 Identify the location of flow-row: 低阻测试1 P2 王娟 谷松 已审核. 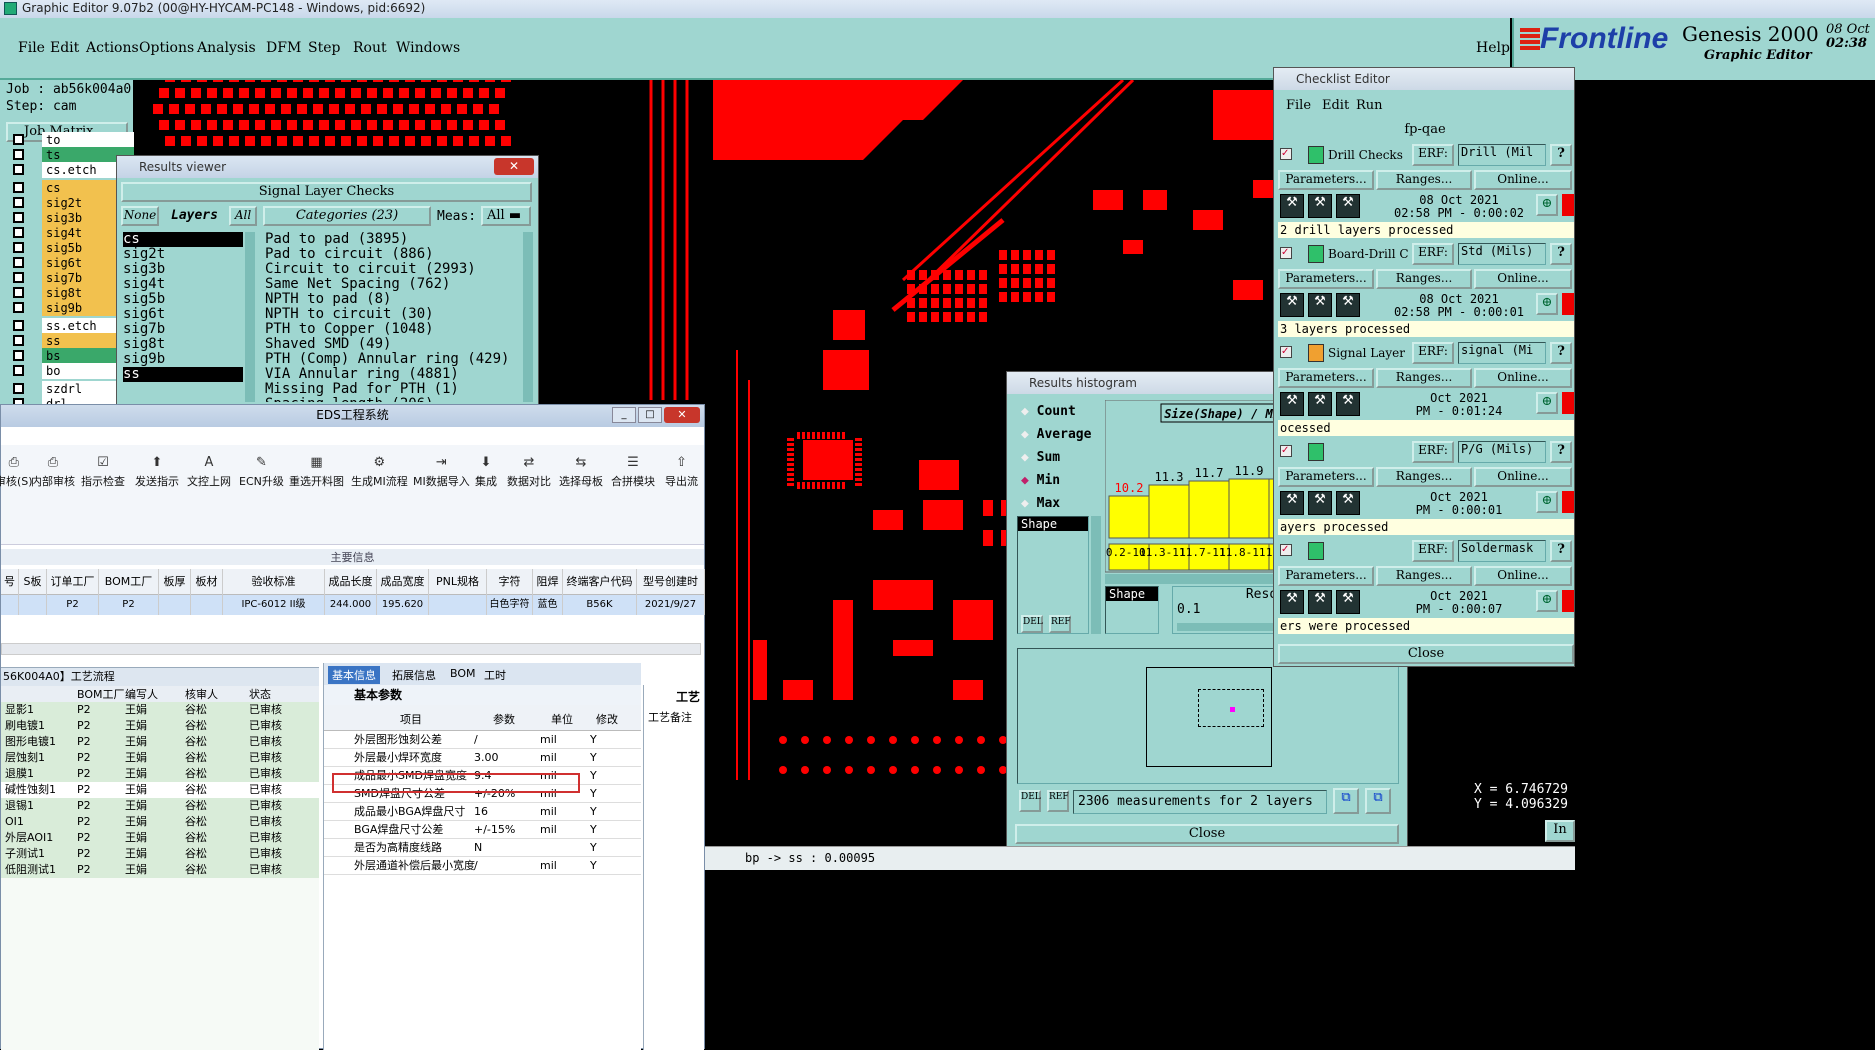
(160, 870).